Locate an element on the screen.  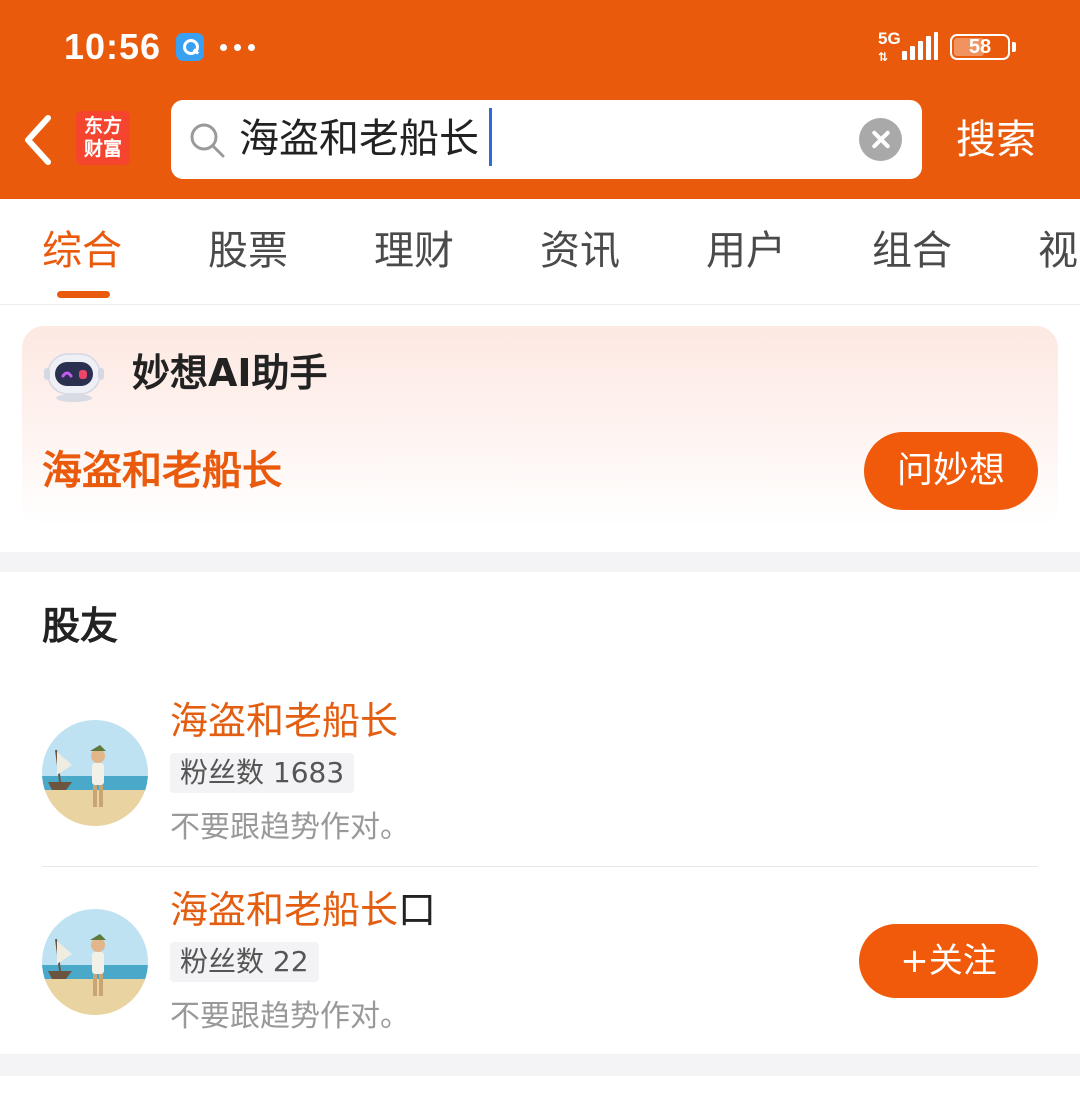
tab-users: 用户 is located at coordinates (746, 251).